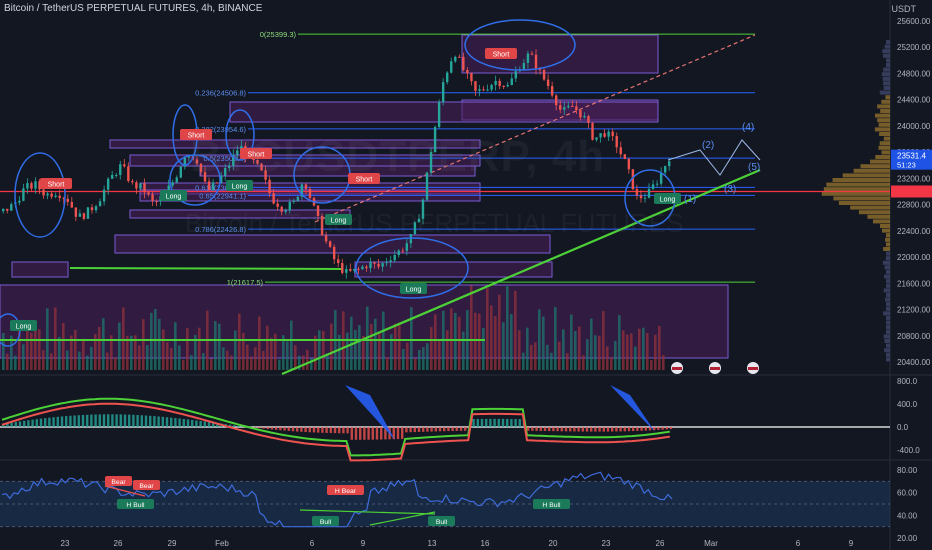  What do you see at coordinates (65, 543) in the screenshot?
I see `time-axis-tick: 23` at bounding box center [65, 543].